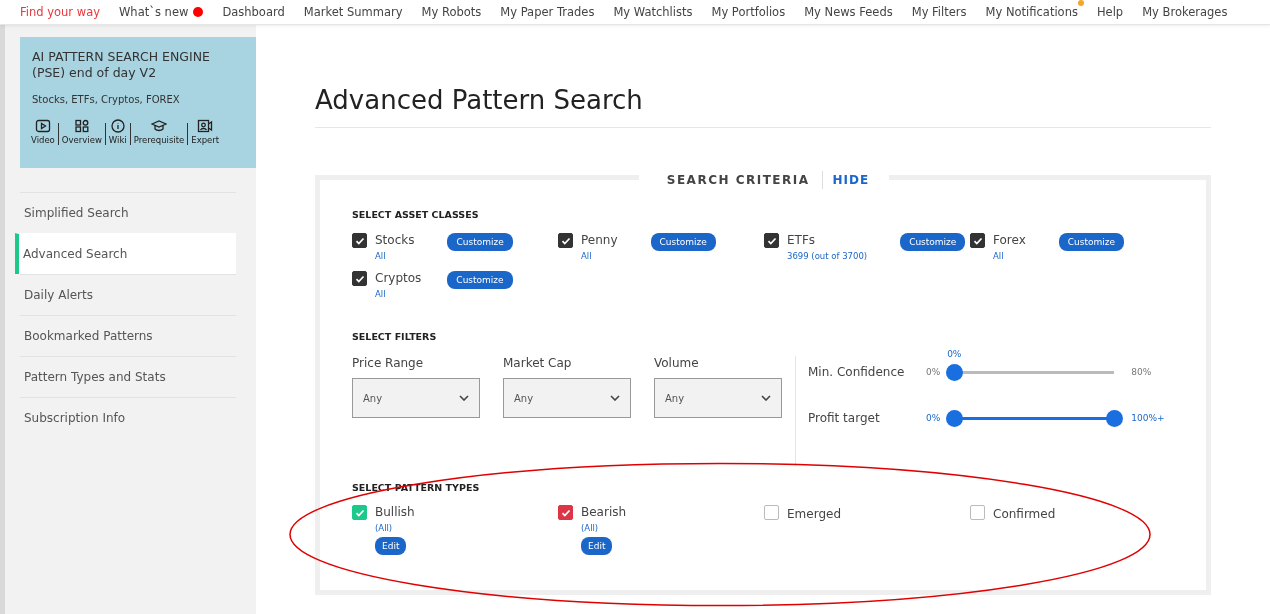 The height and width of the screenshot is (614, 1270). Describe the element at coordinates (856, 180) in the screenshot. I see `hide-link: HIDE` at that location.